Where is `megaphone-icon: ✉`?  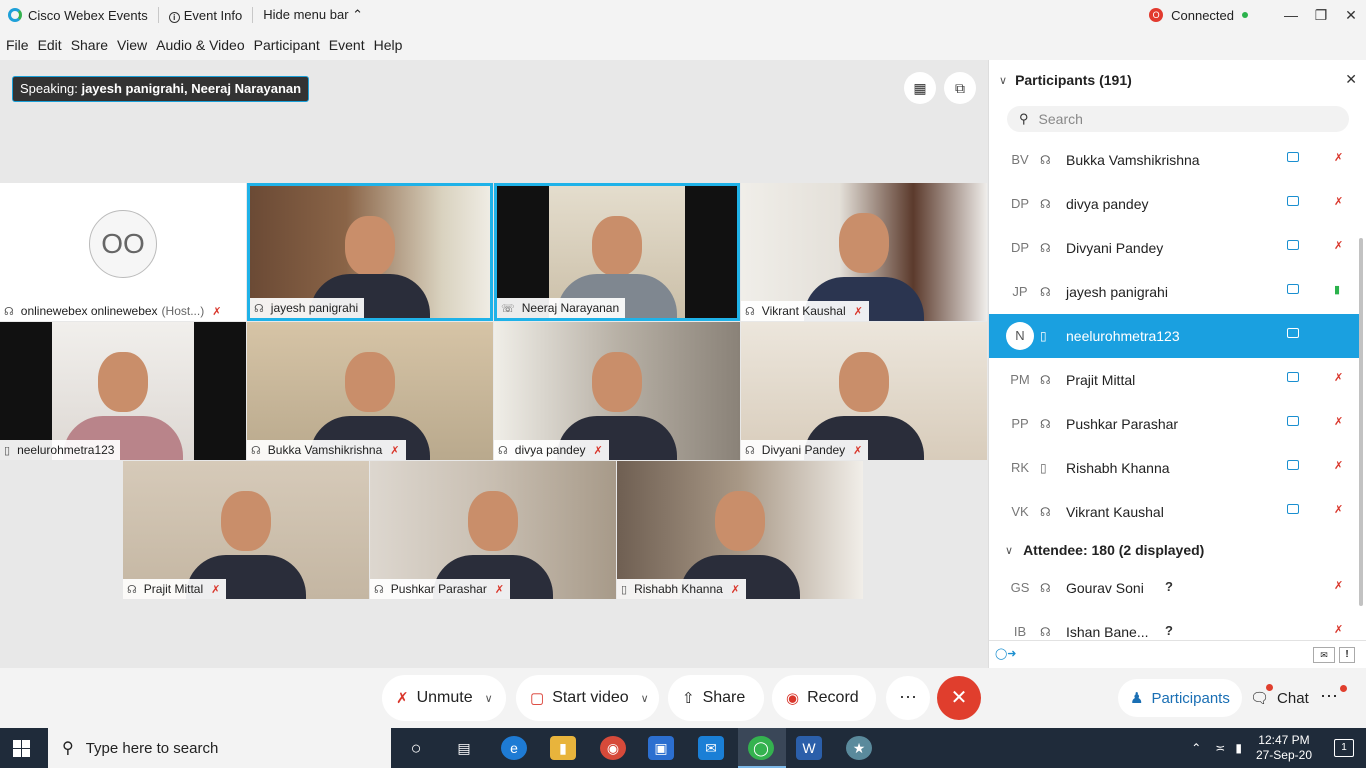
megaphone-icon: ✉ is located at coordinates (1324, 655).